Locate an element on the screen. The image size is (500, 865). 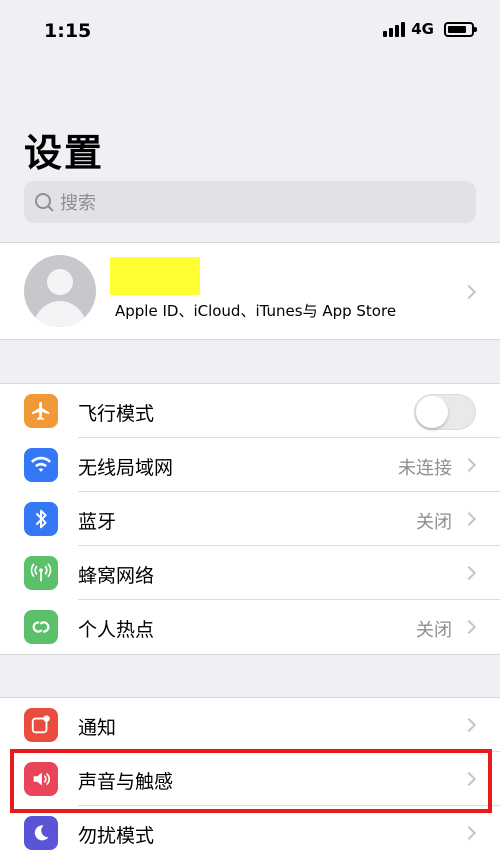
settings-row-label: 飞行模式 is located at coordinates (116, 414).